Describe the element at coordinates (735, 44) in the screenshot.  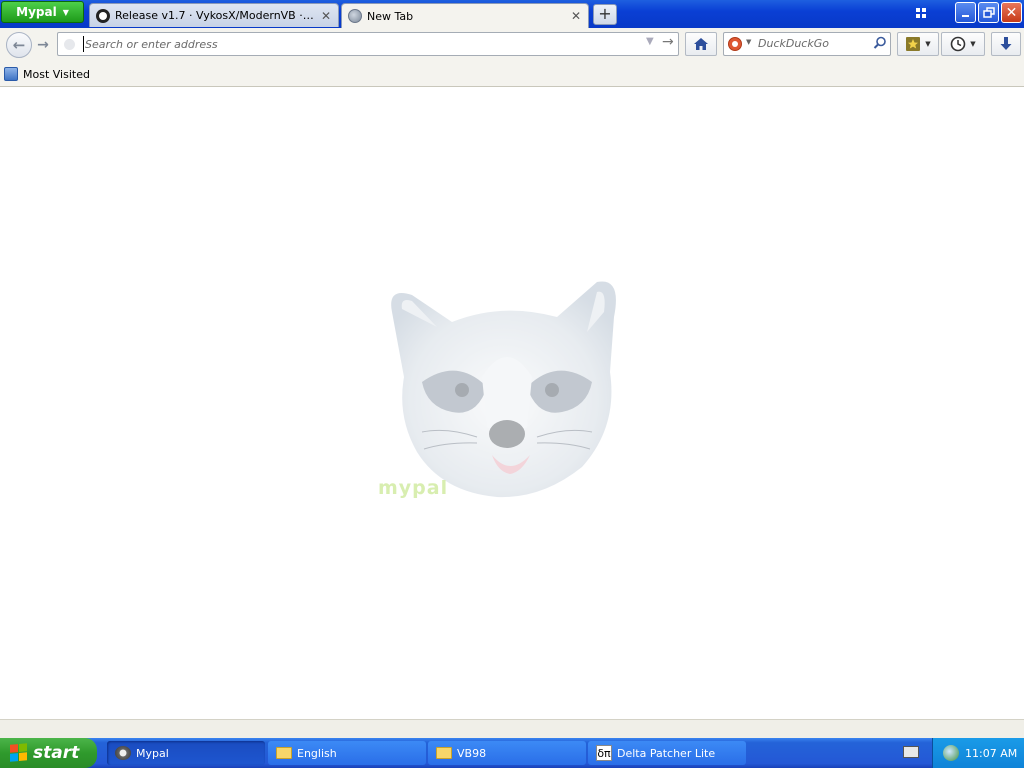
I see `duckduckgo-icon` at that location.